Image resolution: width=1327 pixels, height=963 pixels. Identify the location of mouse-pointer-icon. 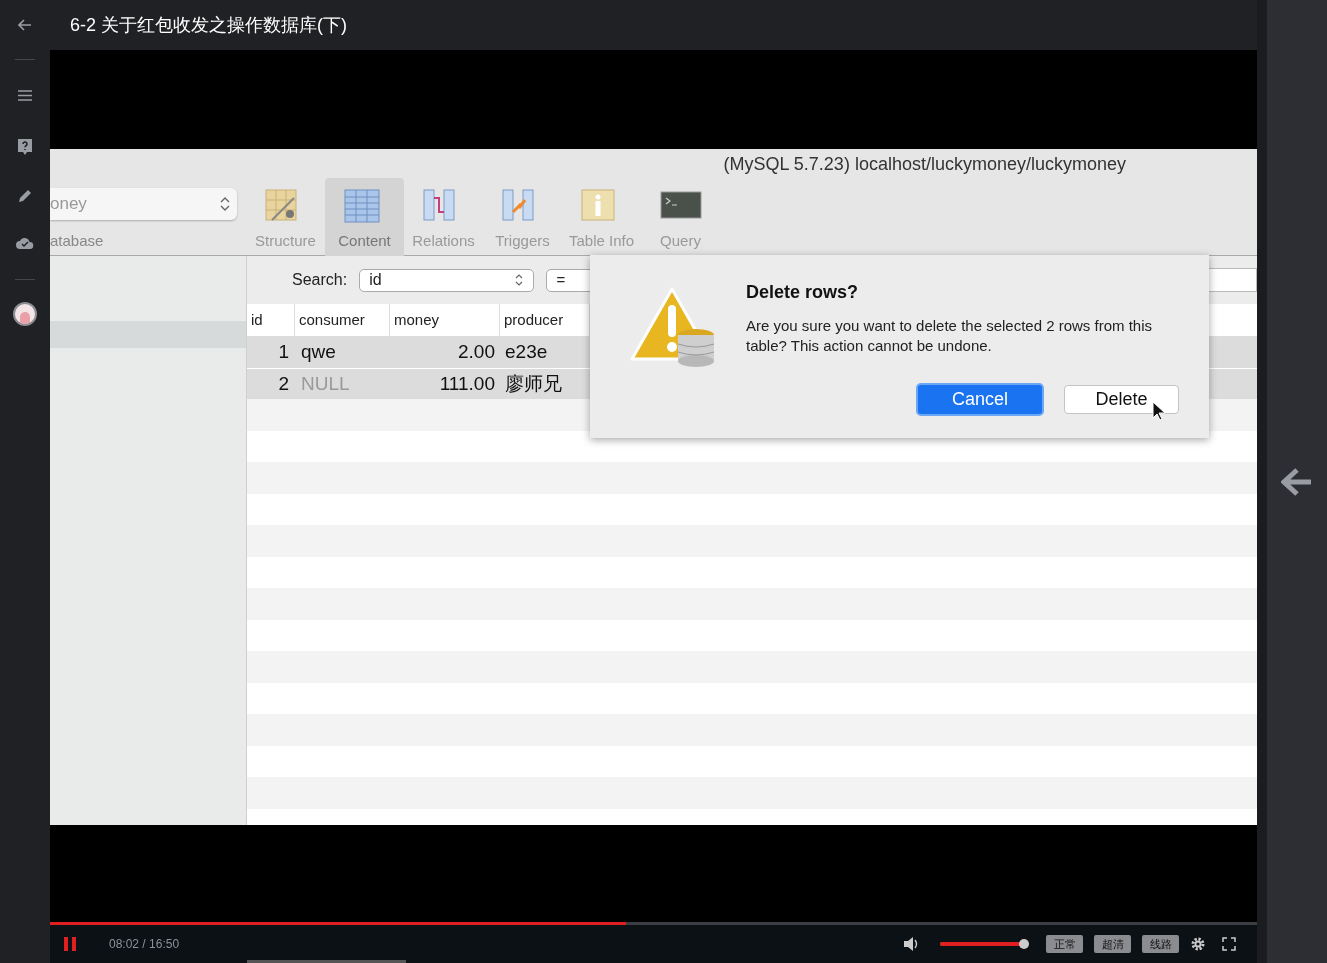
(1160, 411).